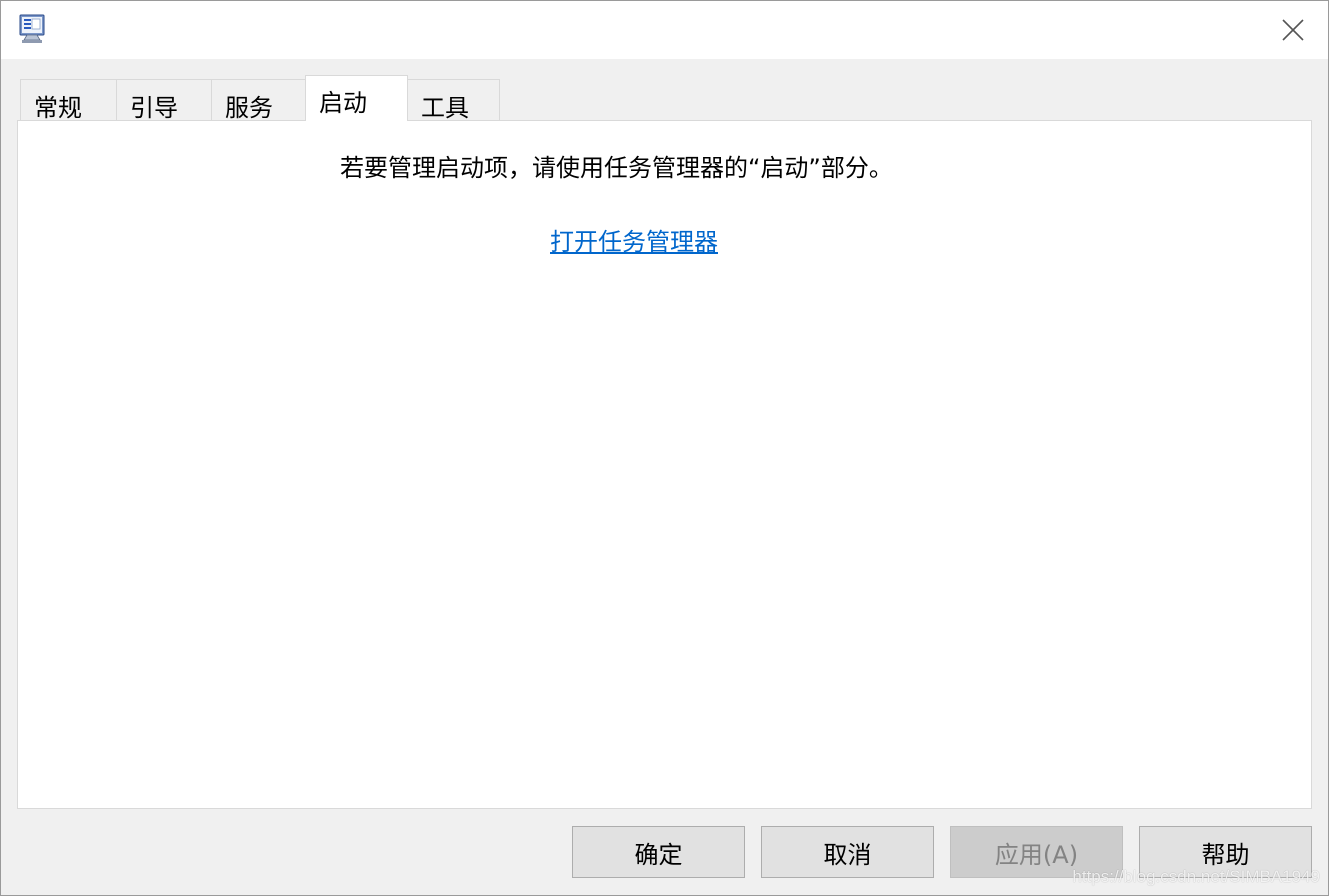  I want to click on system-config-icon, so click(32, 28).